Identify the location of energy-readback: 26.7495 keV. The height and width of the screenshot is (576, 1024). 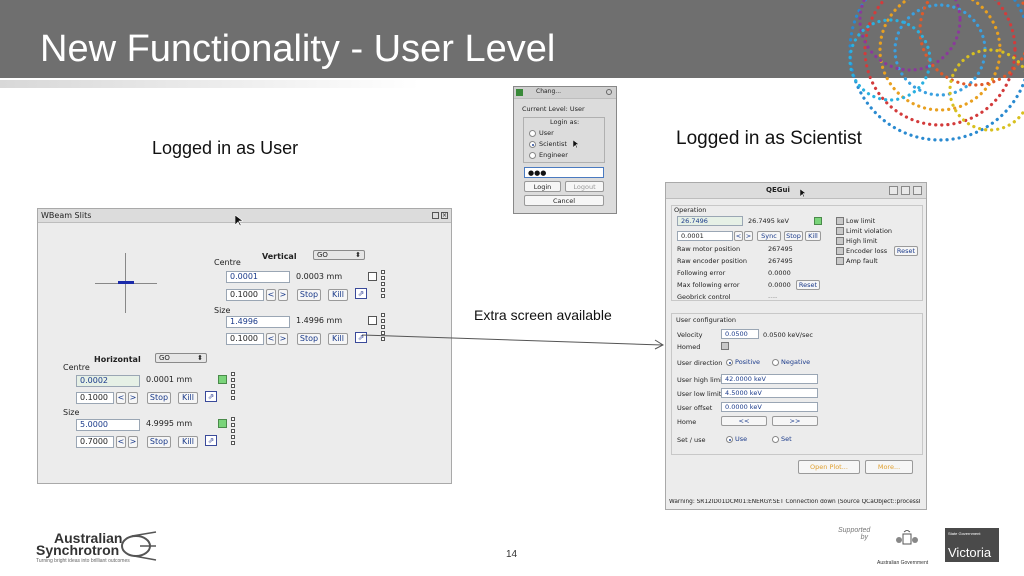
(768, 221).